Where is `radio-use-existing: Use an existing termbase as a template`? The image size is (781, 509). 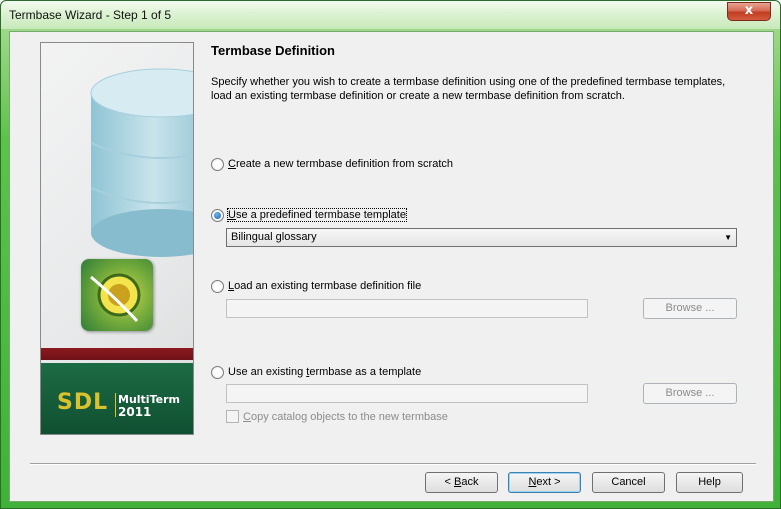
radio-use-existing: Use an existing termbase as a template is located at coordinates (316, 372).